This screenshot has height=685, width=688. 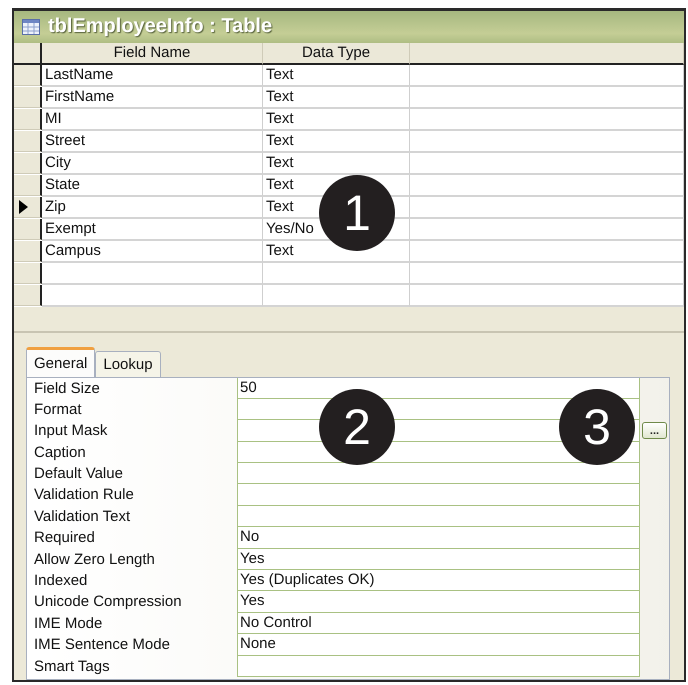 I want to click on column-header: Data Type, so click(x=336, y=53).